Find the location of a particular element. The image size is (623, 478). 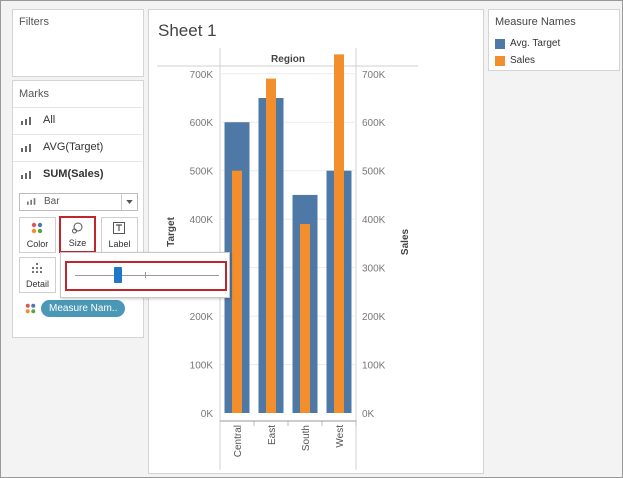

marks-row-label: AVG(Target) is located at coordinates (73, 147).